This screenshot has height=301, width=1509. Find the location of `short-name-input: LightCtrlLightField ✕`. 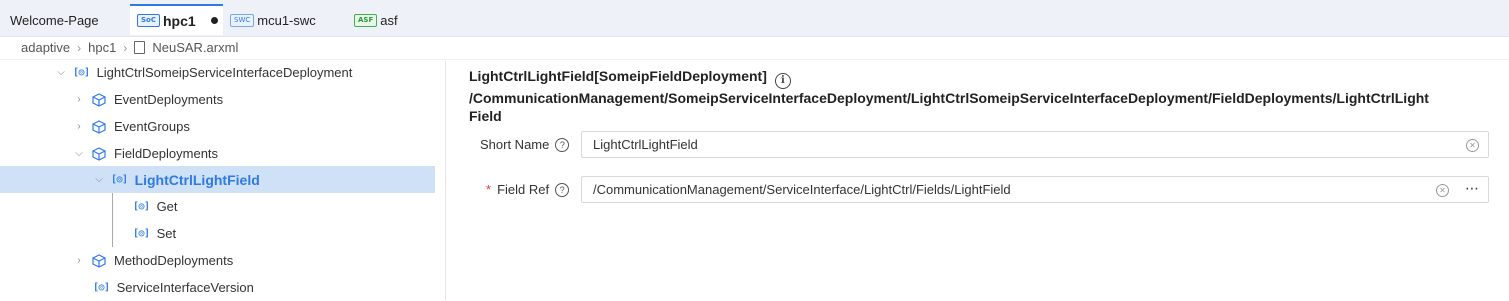

short-name-input: LightCtrlLightField ✕ is located at coordinates (1035, 144).